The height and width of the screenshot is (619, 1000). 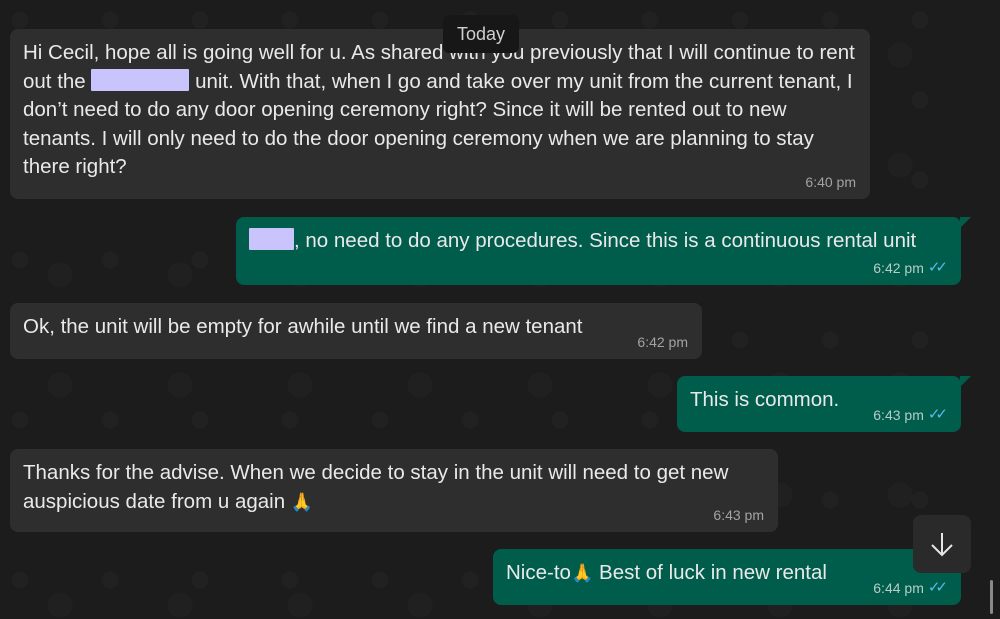 I want to click on message-time: 6:44 pm, so click(x=898, y=588).